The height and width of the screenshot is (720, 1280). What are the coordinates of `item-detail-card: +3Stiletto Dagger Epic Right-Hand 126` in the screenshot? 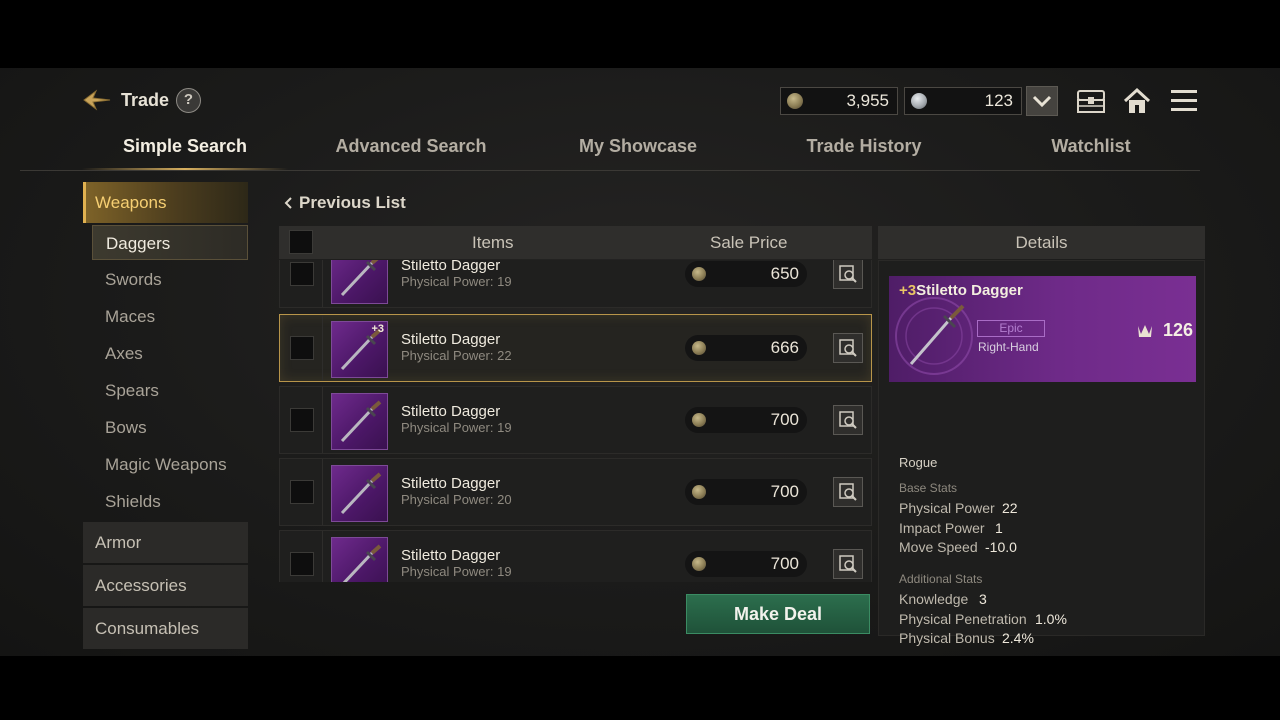 It's located at (1042, 329).